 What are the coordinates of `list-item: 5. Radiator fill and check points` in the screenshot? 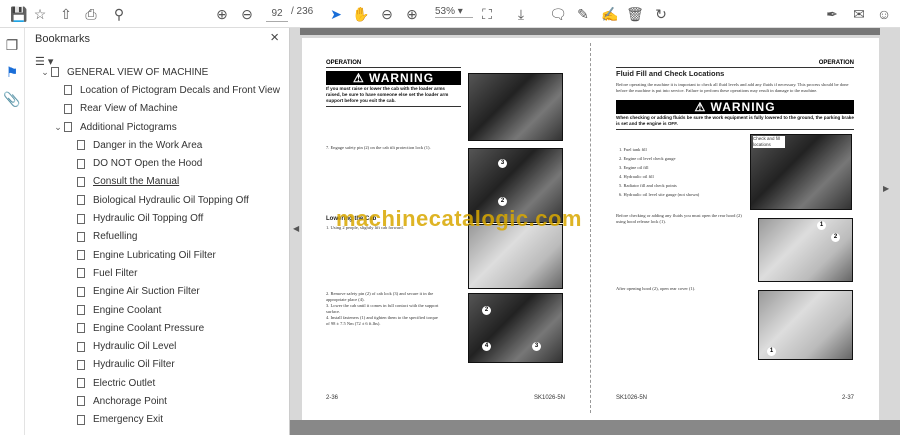 It's located at (648, 185).